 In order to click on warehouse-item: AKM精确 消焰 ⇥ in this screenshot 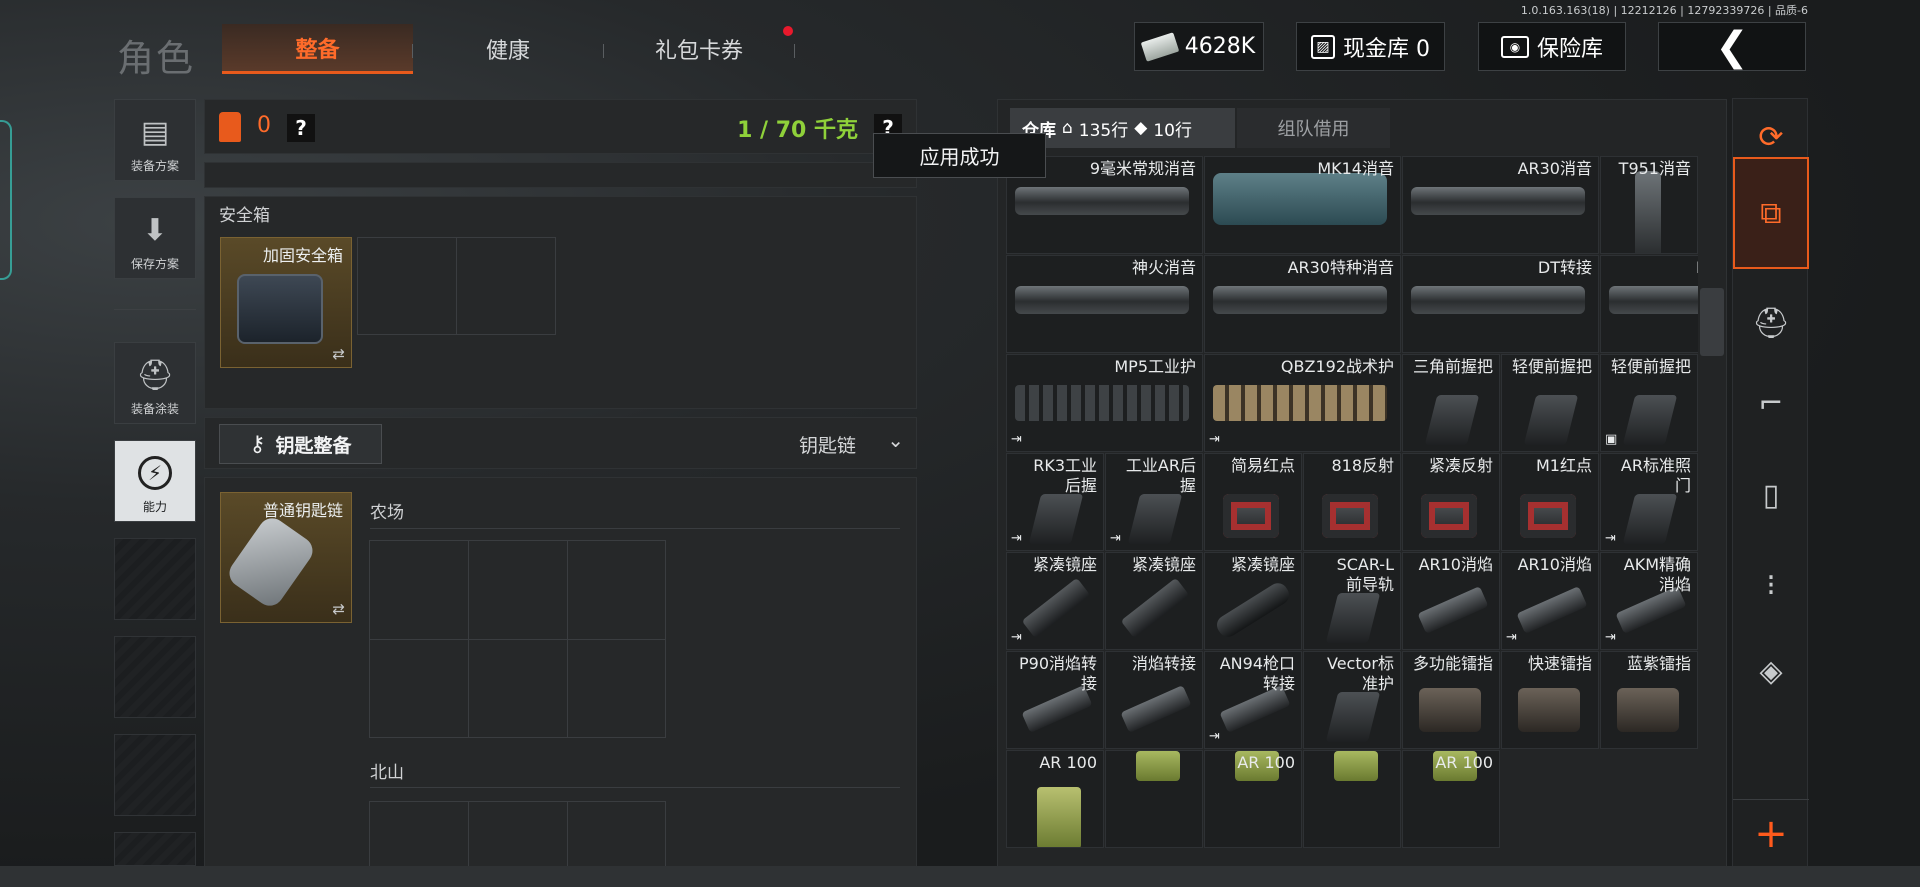, I will do `click(1649, 601)`.